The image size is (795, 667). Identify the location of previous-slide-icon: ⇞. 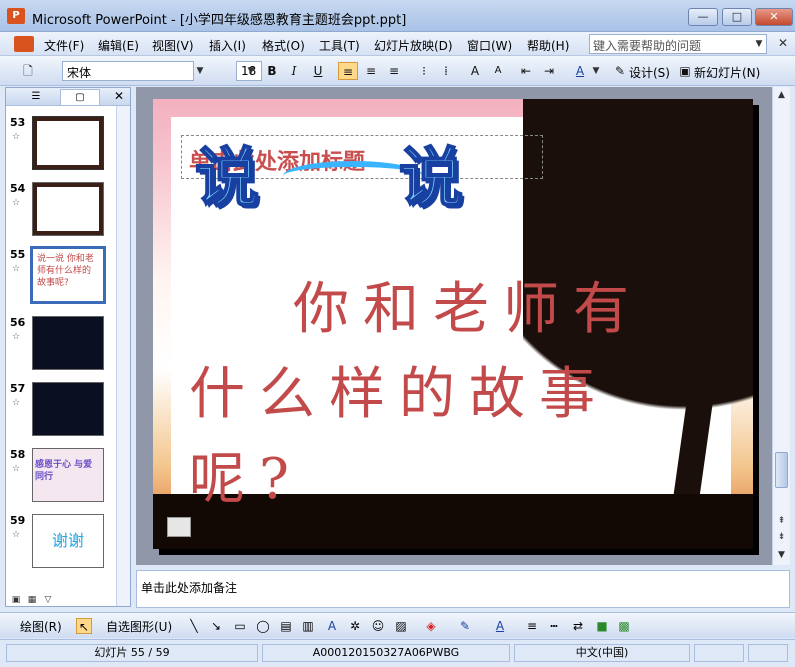
(781, 521).